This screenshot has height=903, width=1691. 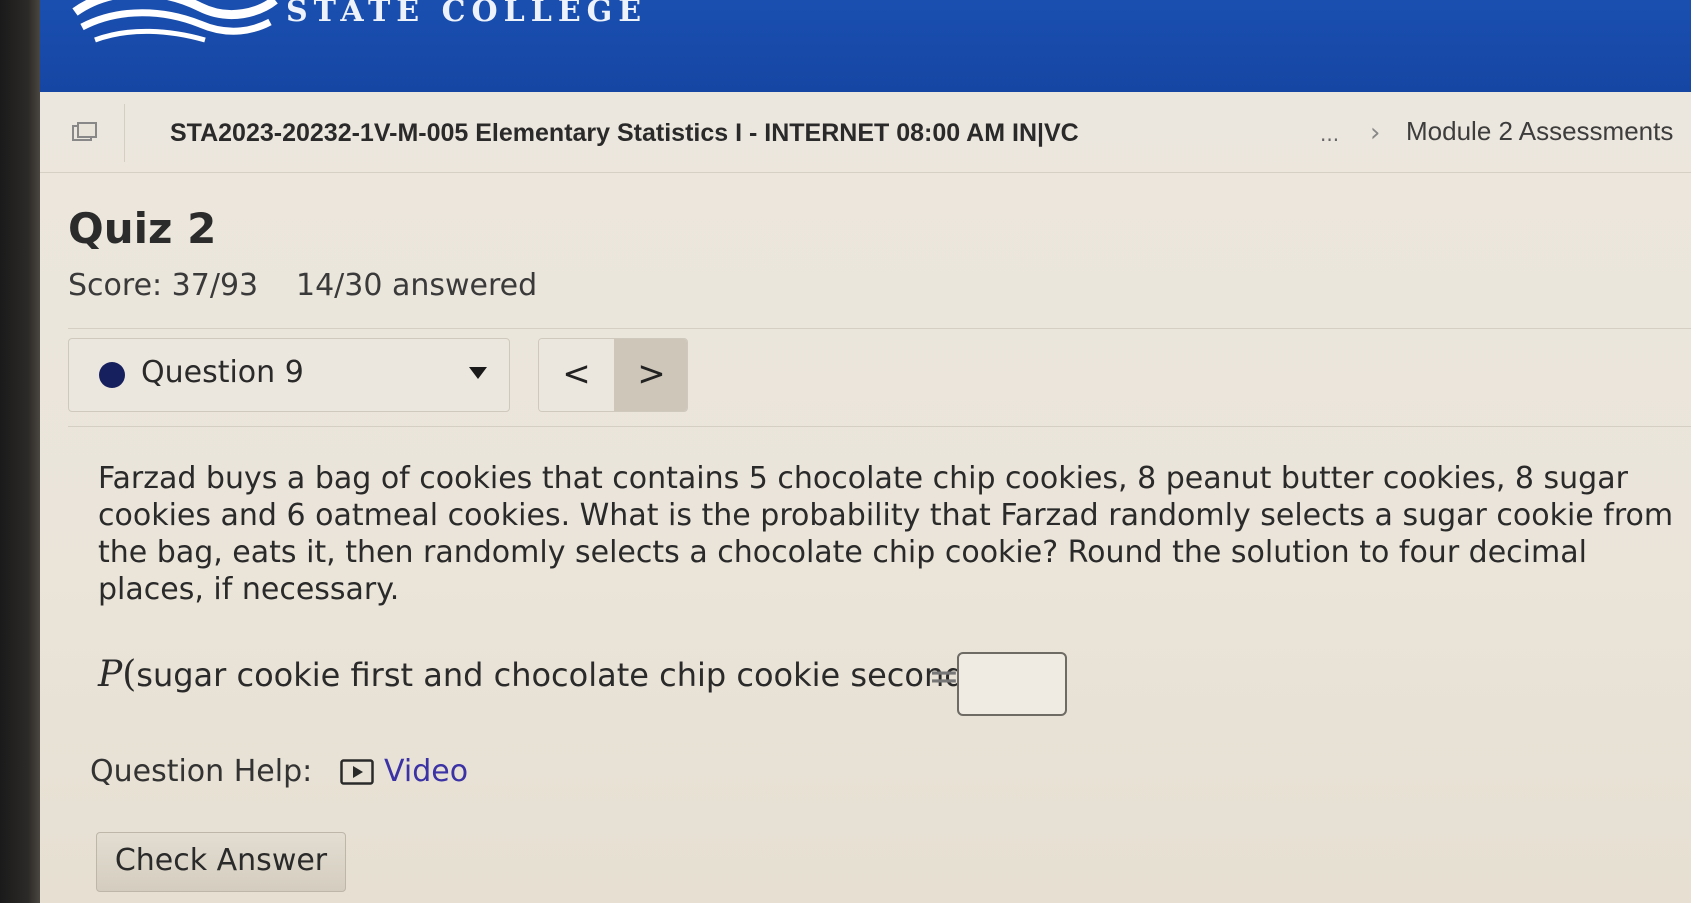 I want to click on question-help-label: Question Help:, so click(x=201, y=771).